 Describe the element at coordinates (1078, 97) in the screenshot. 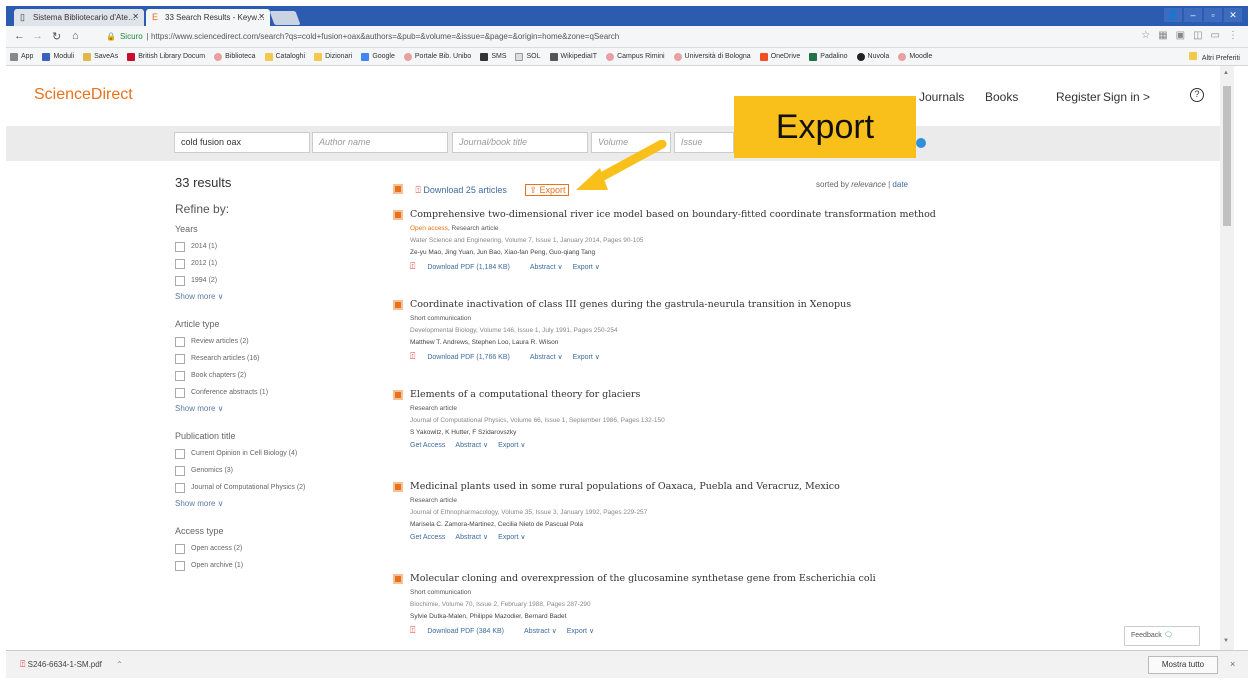

I see `nav-register: Register` at that location.